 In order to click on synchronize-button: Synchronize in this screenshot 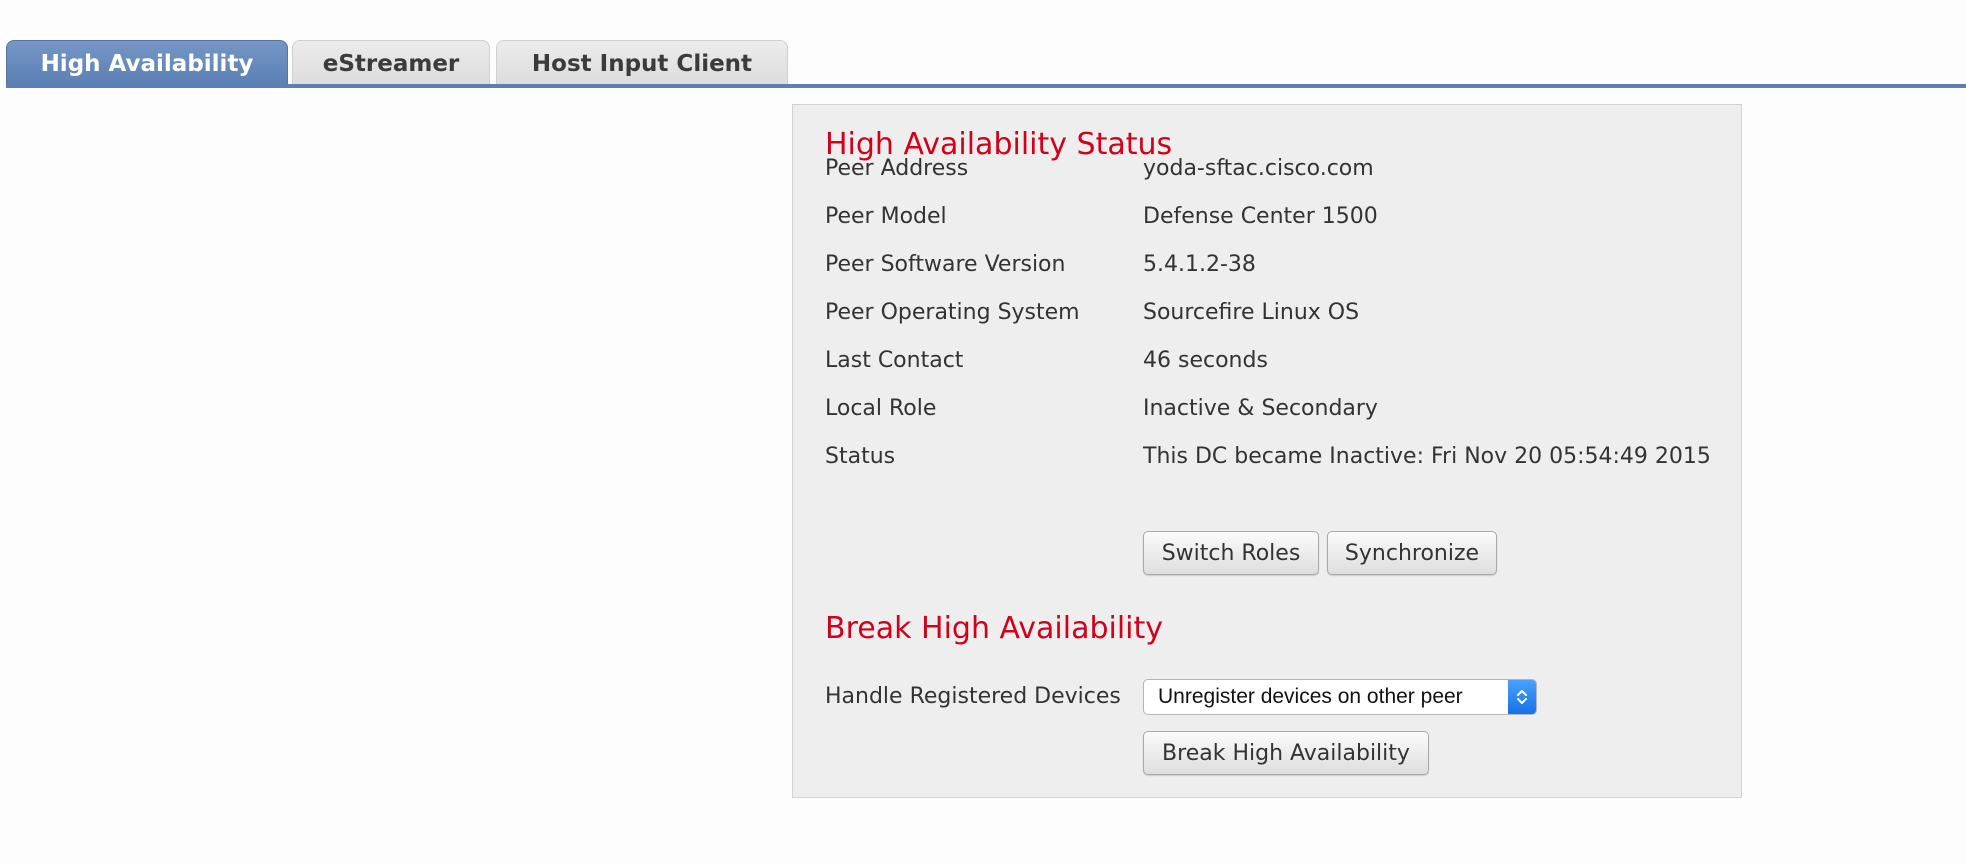, I will do `click(1412, 553)`.